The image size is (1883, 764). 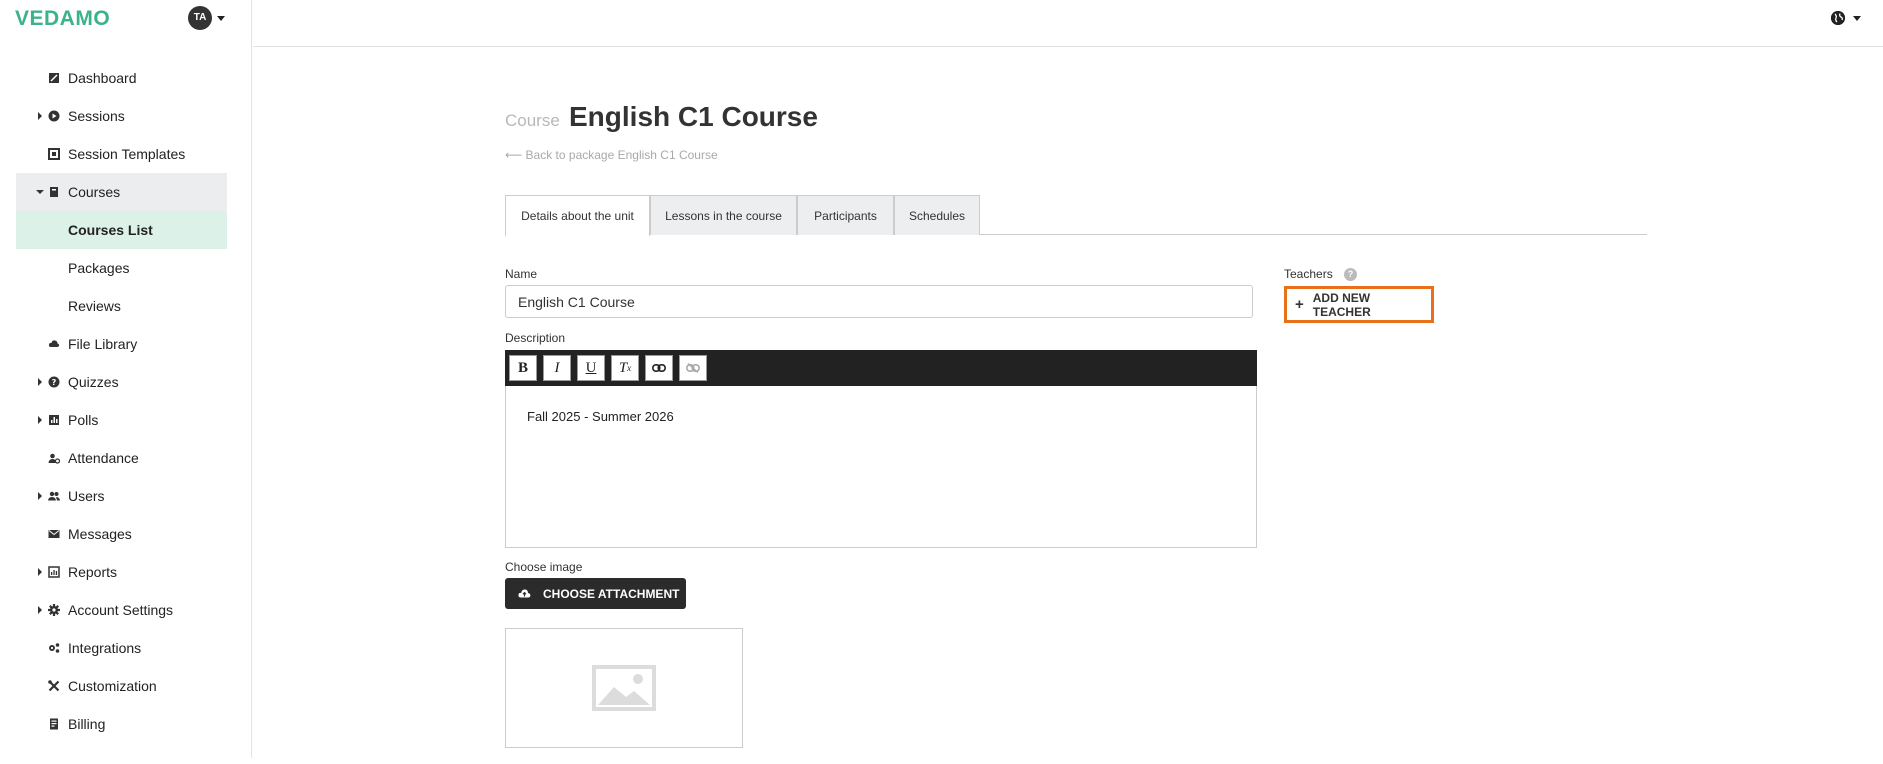 What do you see at coordinates (1341, 304) in the screenshot?
I see `add-new-teacher-label: ADD NEW TEACHER` at bounding box center [1341, 304].